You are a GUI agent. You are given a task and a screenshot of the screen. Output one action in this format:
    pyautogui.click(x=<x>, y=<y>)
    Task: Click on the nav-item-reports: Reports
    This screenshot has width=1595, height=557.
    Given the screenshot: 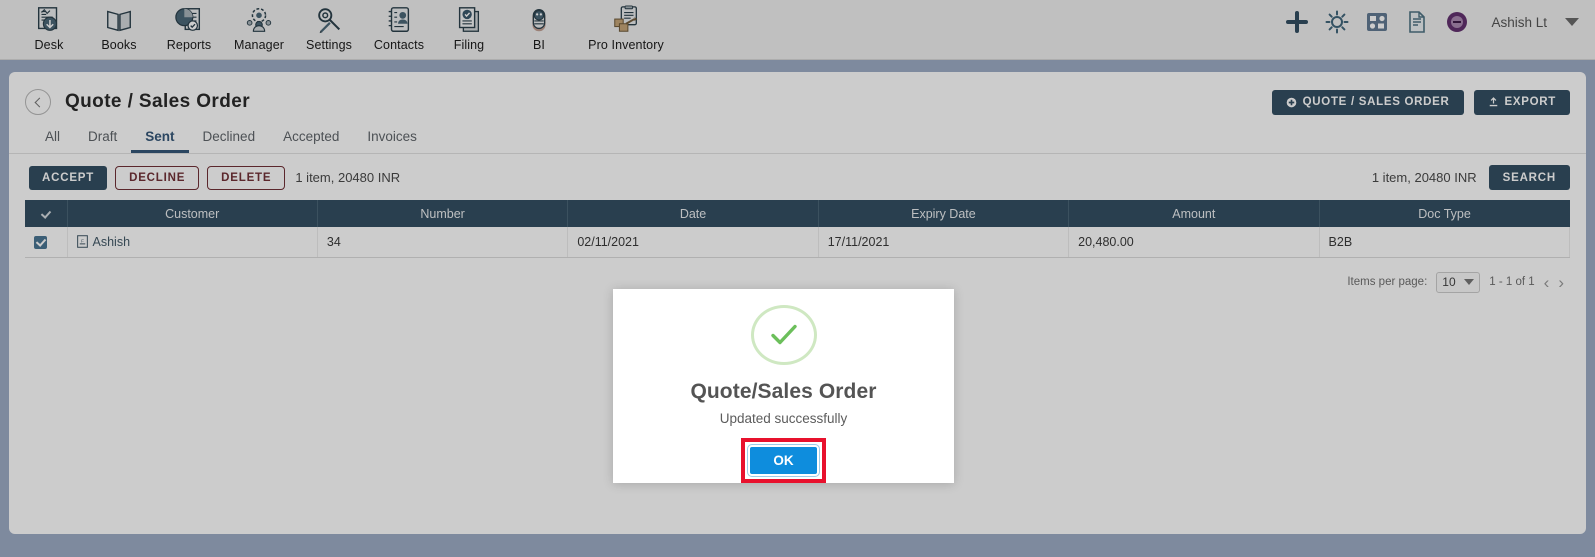 What is the action you would take?
    pyautogui.click(x=189, y=26)
    